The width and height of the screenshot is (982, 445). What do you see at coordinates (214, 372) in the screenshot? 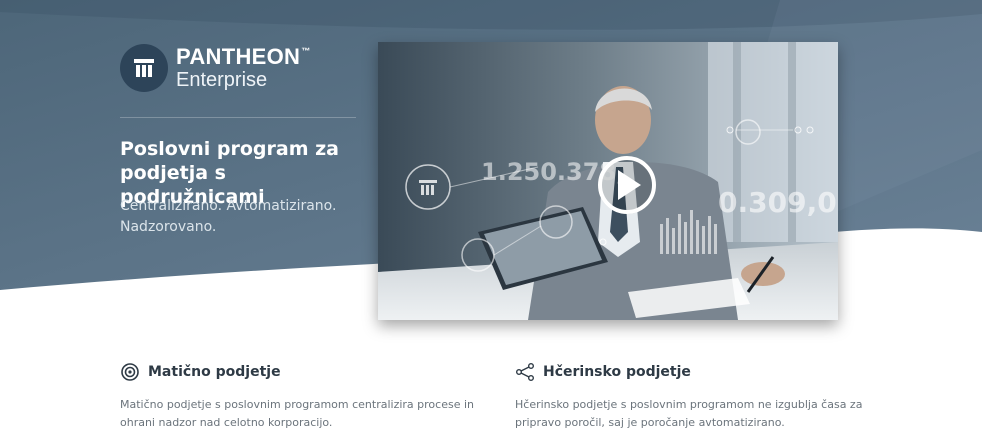
I see `feature-title: Matično podjetje` at bounding box center [214, 372].